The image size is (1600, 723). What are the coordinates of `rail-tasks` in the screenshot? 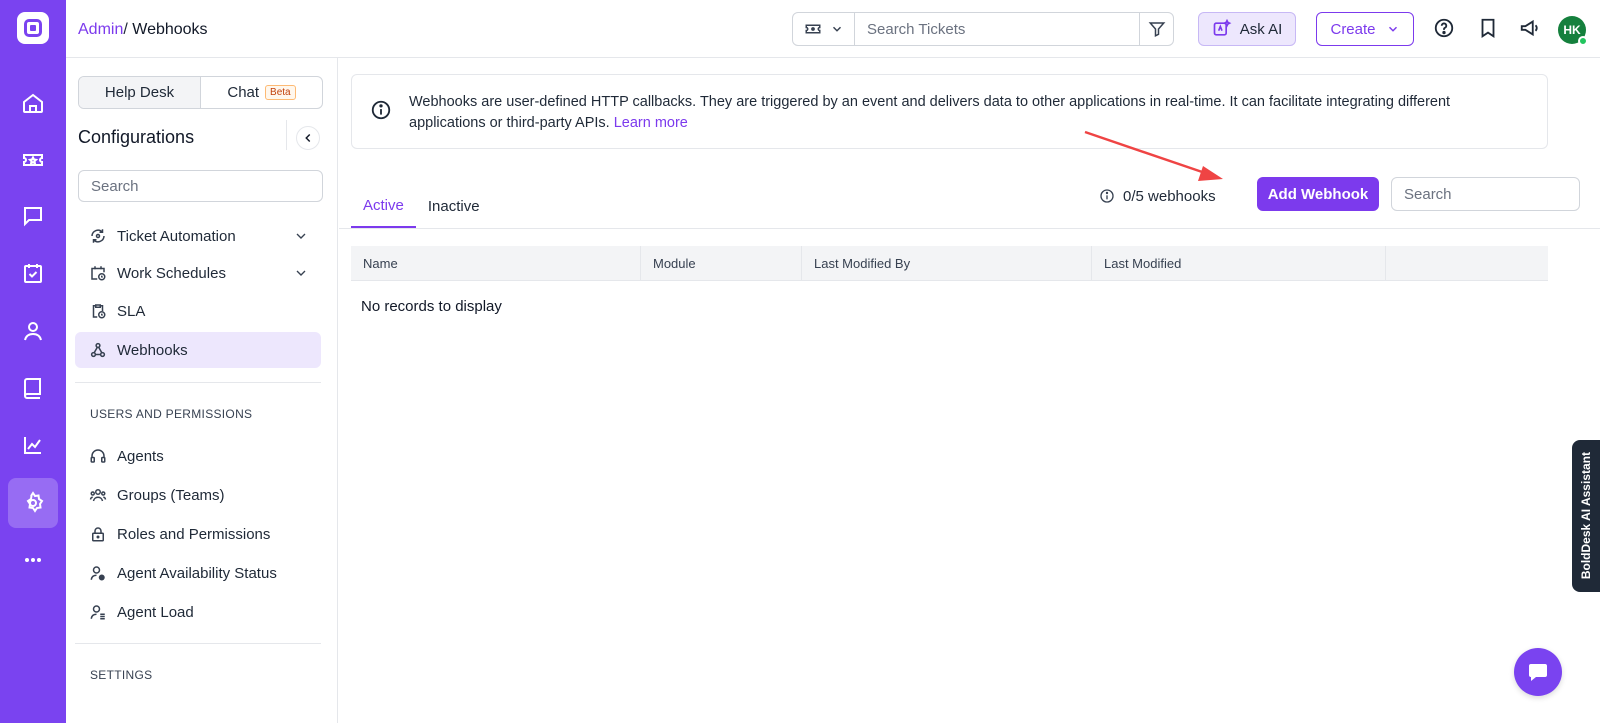 It's located at (33, 273).